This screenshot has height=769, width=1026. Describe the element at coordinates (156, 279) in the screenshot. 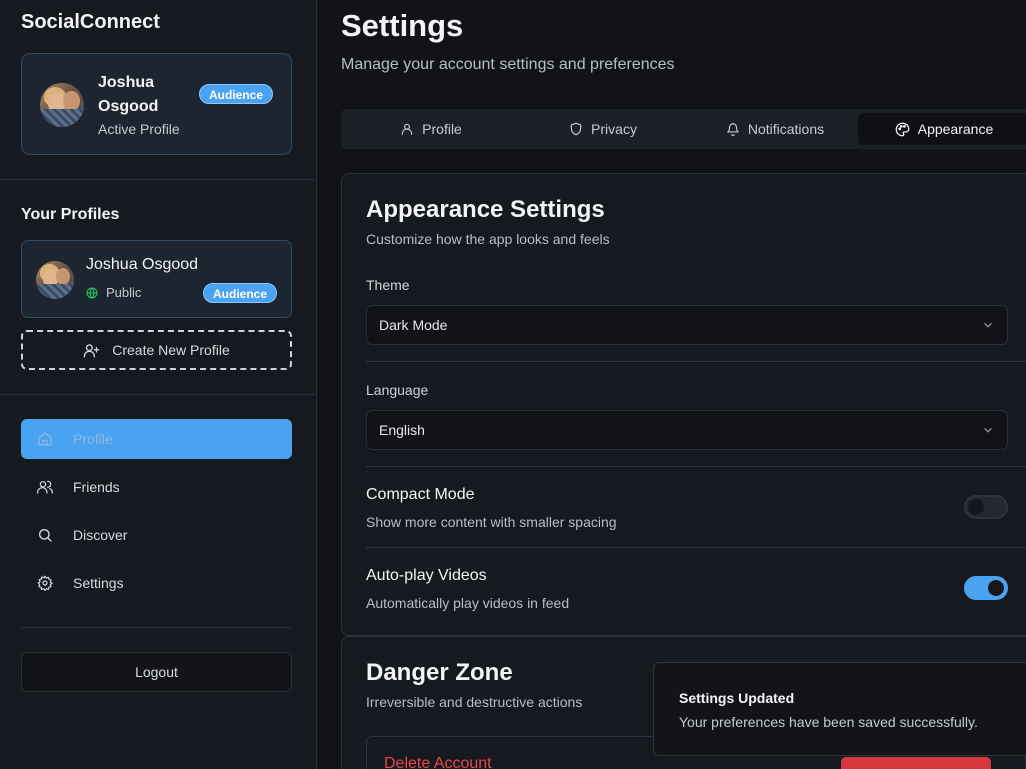

I see `profile-card: Joshua Osgood Public Audience` at that location.